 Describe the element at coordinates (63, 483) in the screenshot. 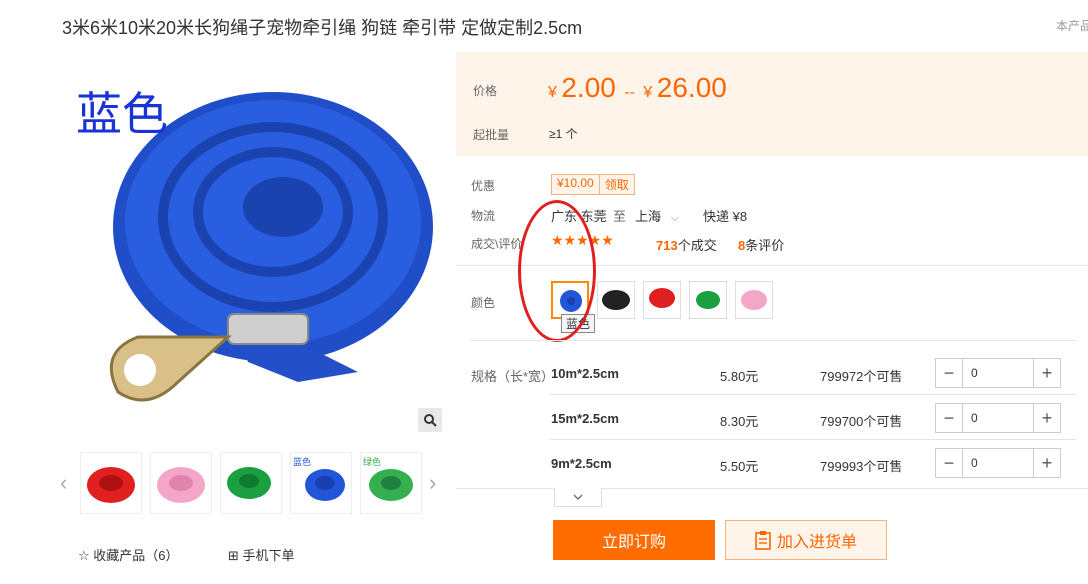

I see `thumb-prev-arrow-icon: ‹` at that location.